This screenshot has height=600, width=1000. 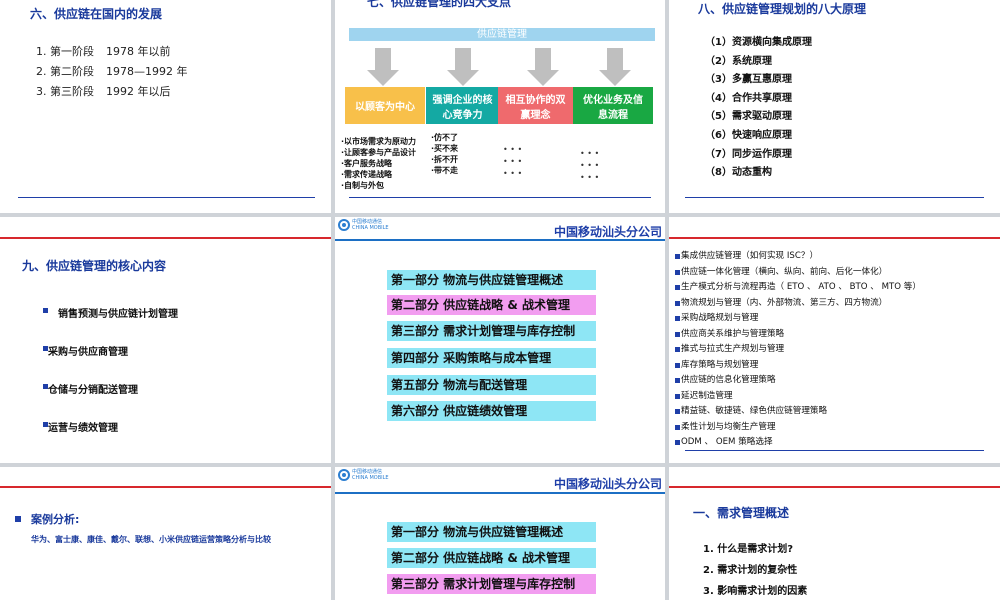 What do you see at coordinates (439, 4) in the screenshot?
I see `slide-title: 七、供应链管理的四大支点` at bounding box center [439, 4].